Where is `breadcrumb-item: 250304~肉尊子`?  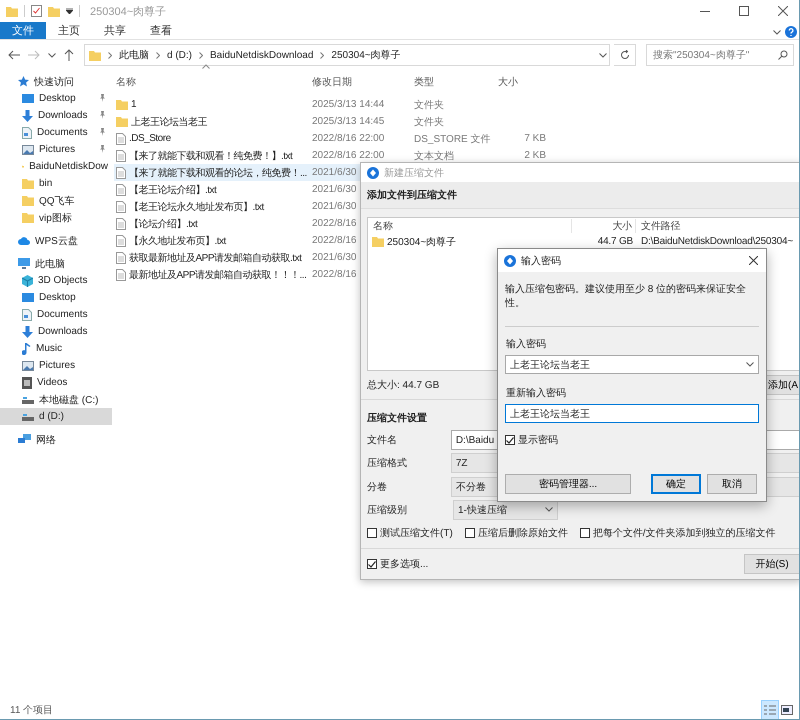
breadcrumb-item: 250304~肉尊子 is located at coordinates (366, 55).